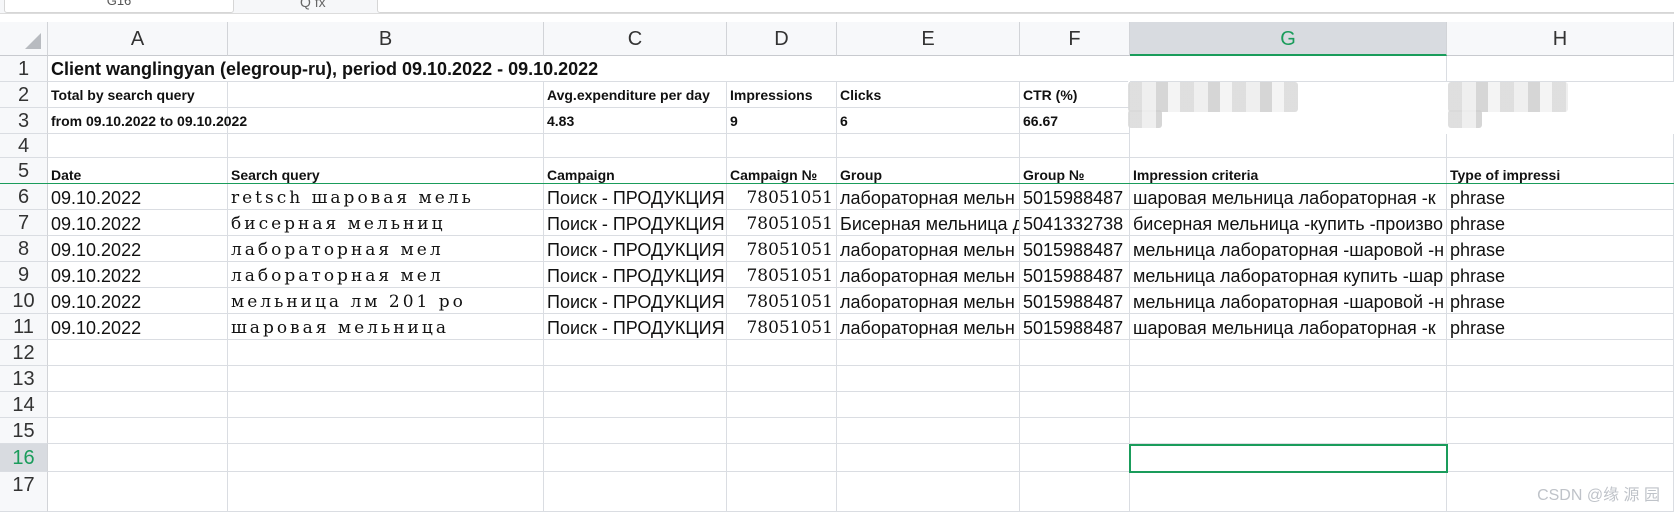 The width and height of the screenshot is (1674, 512). Describe the element at coordinates (24, 379) in the screenshot. I see `row-header-13: 13` at that location.